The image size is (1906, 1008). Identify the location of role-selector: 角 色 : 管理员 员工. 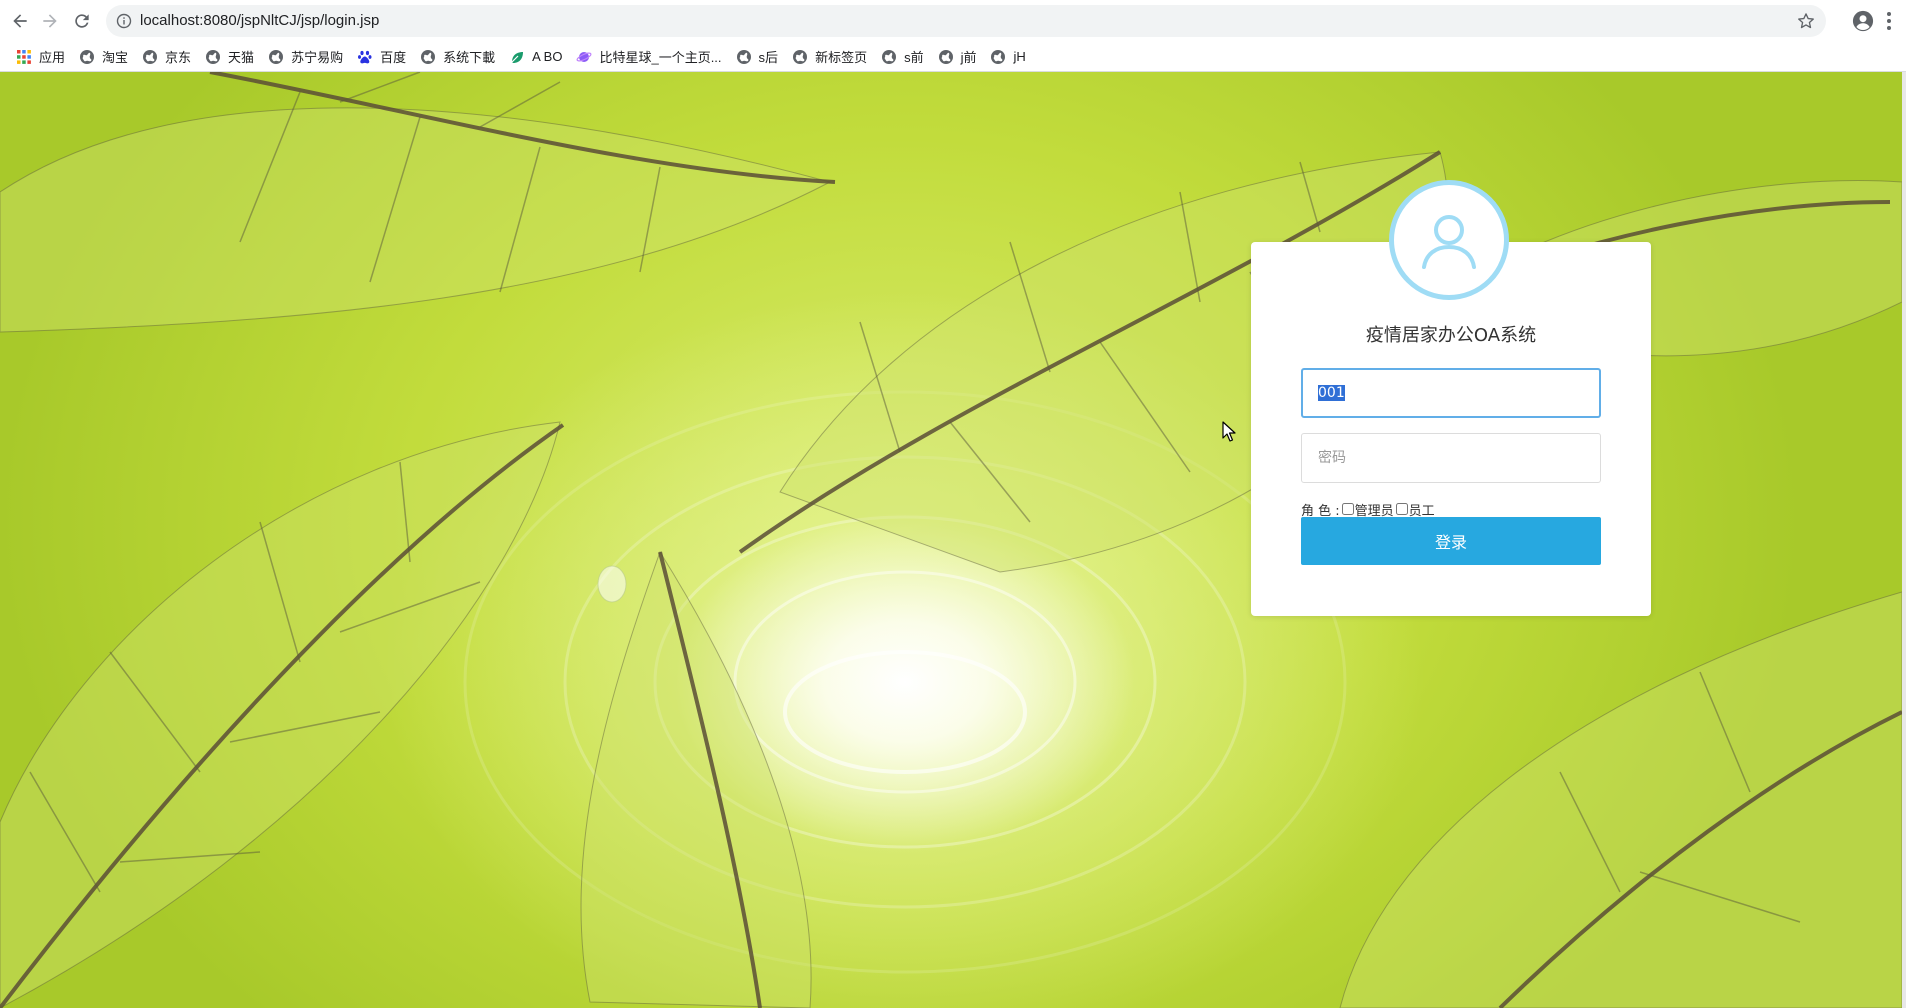
(1368, 509).